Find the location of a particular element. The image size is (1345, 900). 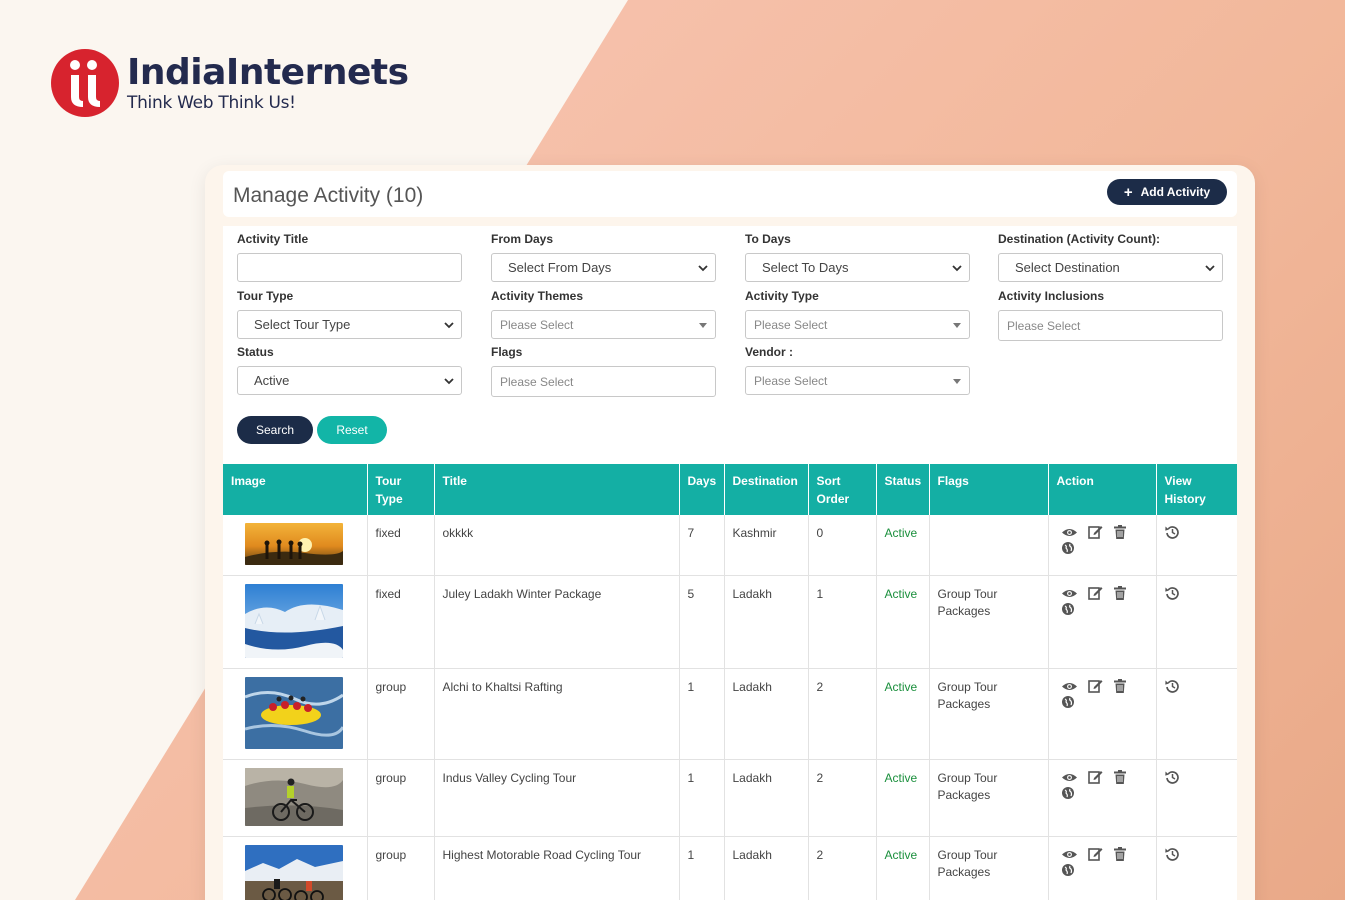

column-header: Flags is located at coordinates (989, 489).